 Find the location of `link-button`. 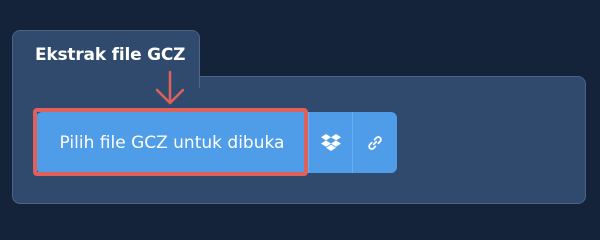

link-button is located at coordinates (374, 142).